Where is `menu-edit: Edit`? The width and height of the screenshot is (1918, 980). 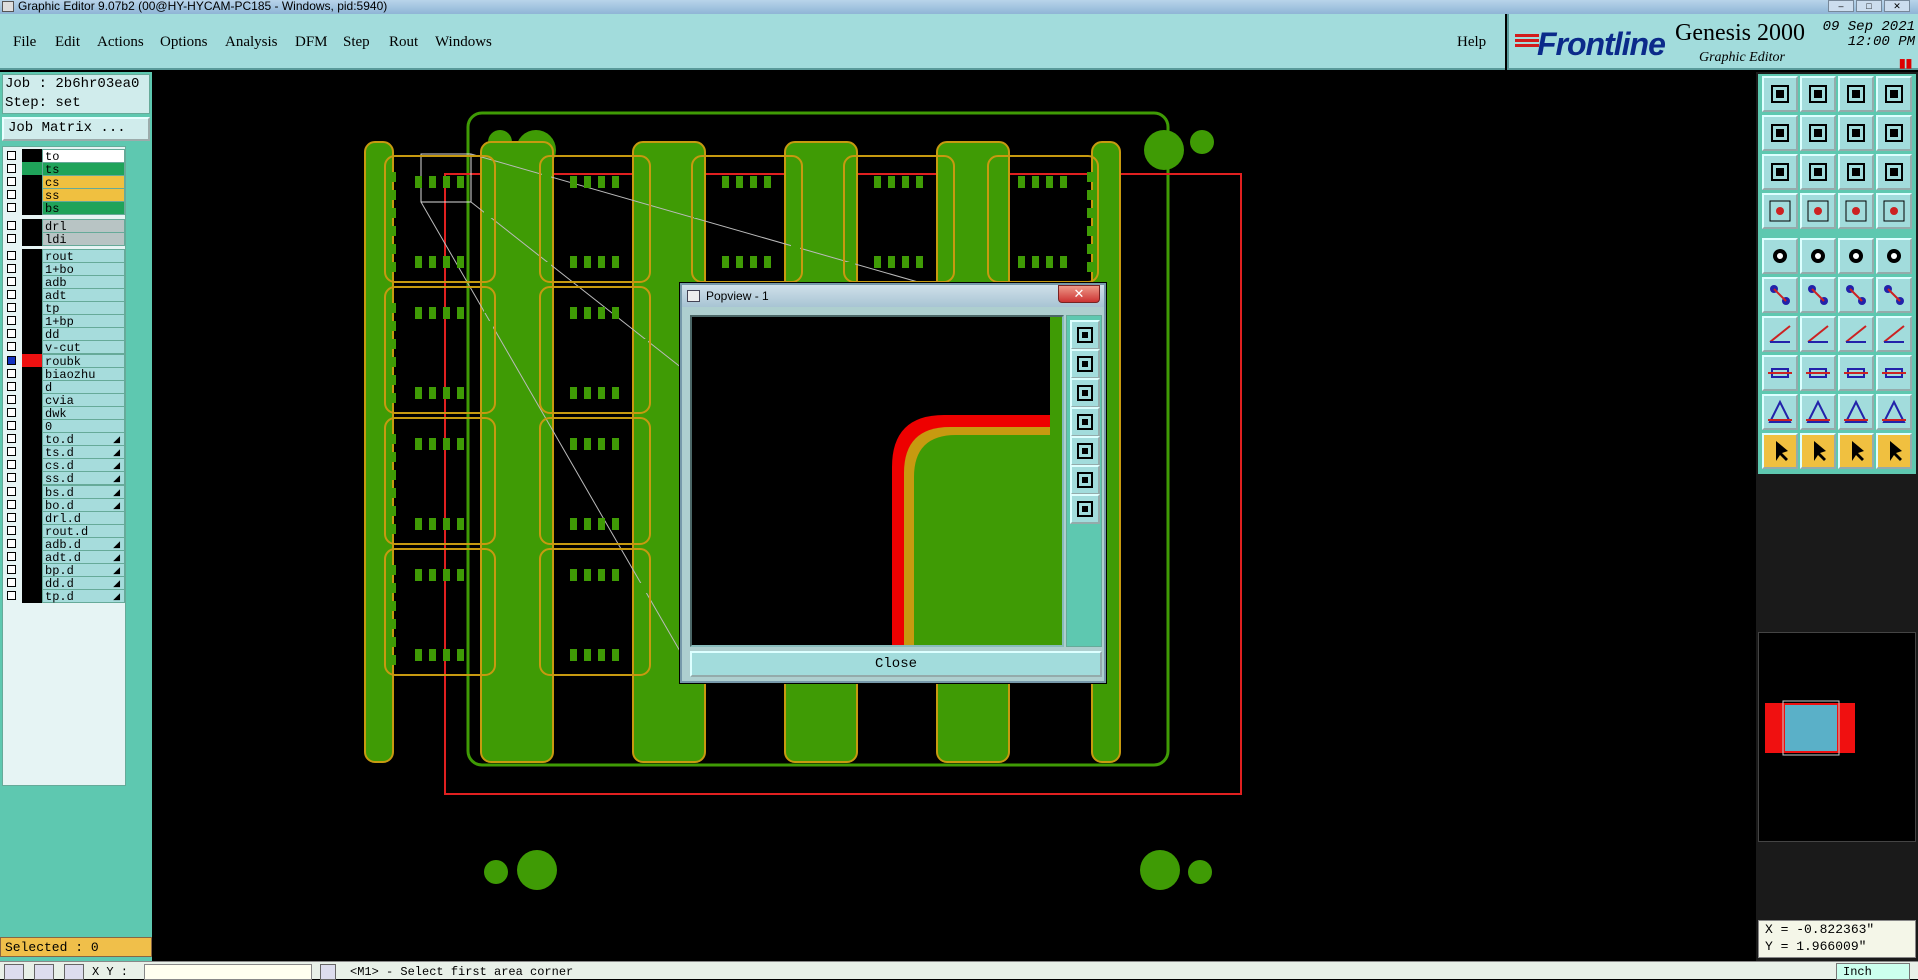 menu-edit: Edit is located at coordinates (67, 42).